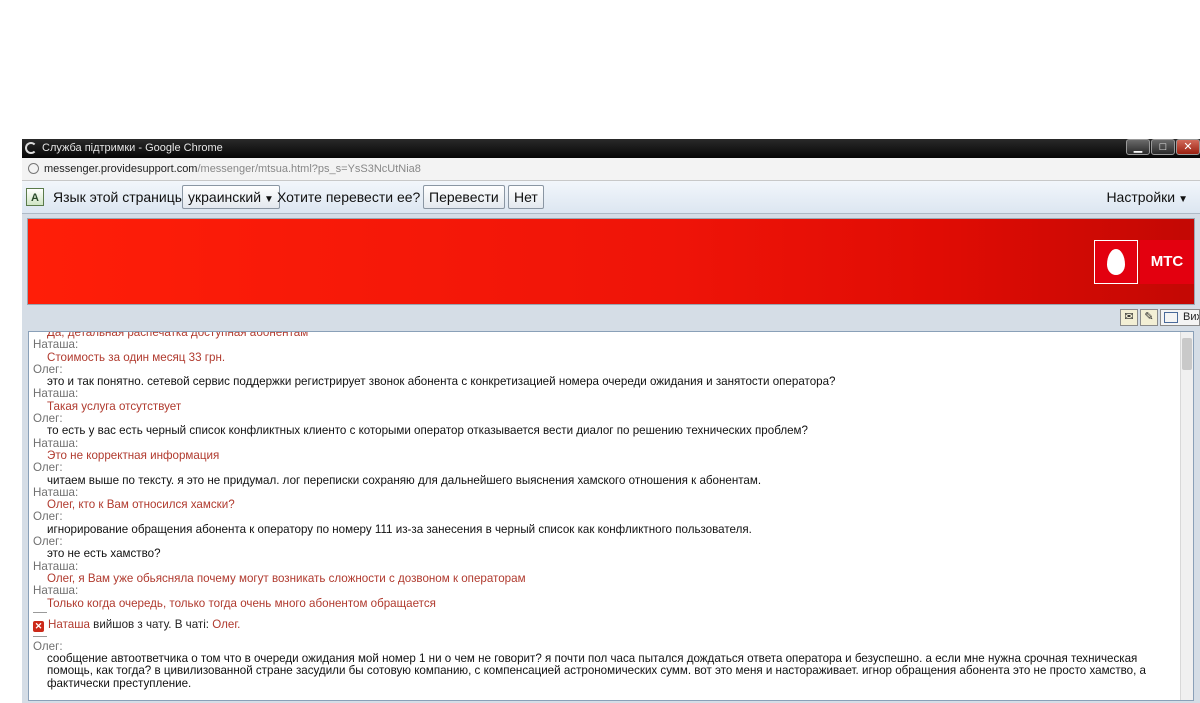 The width and height of the screenshot is (1200, 703). Describe the element at coordinates (1149, 317) in the screenshot. I see `sound-toggle-icon: ✎` at that location.